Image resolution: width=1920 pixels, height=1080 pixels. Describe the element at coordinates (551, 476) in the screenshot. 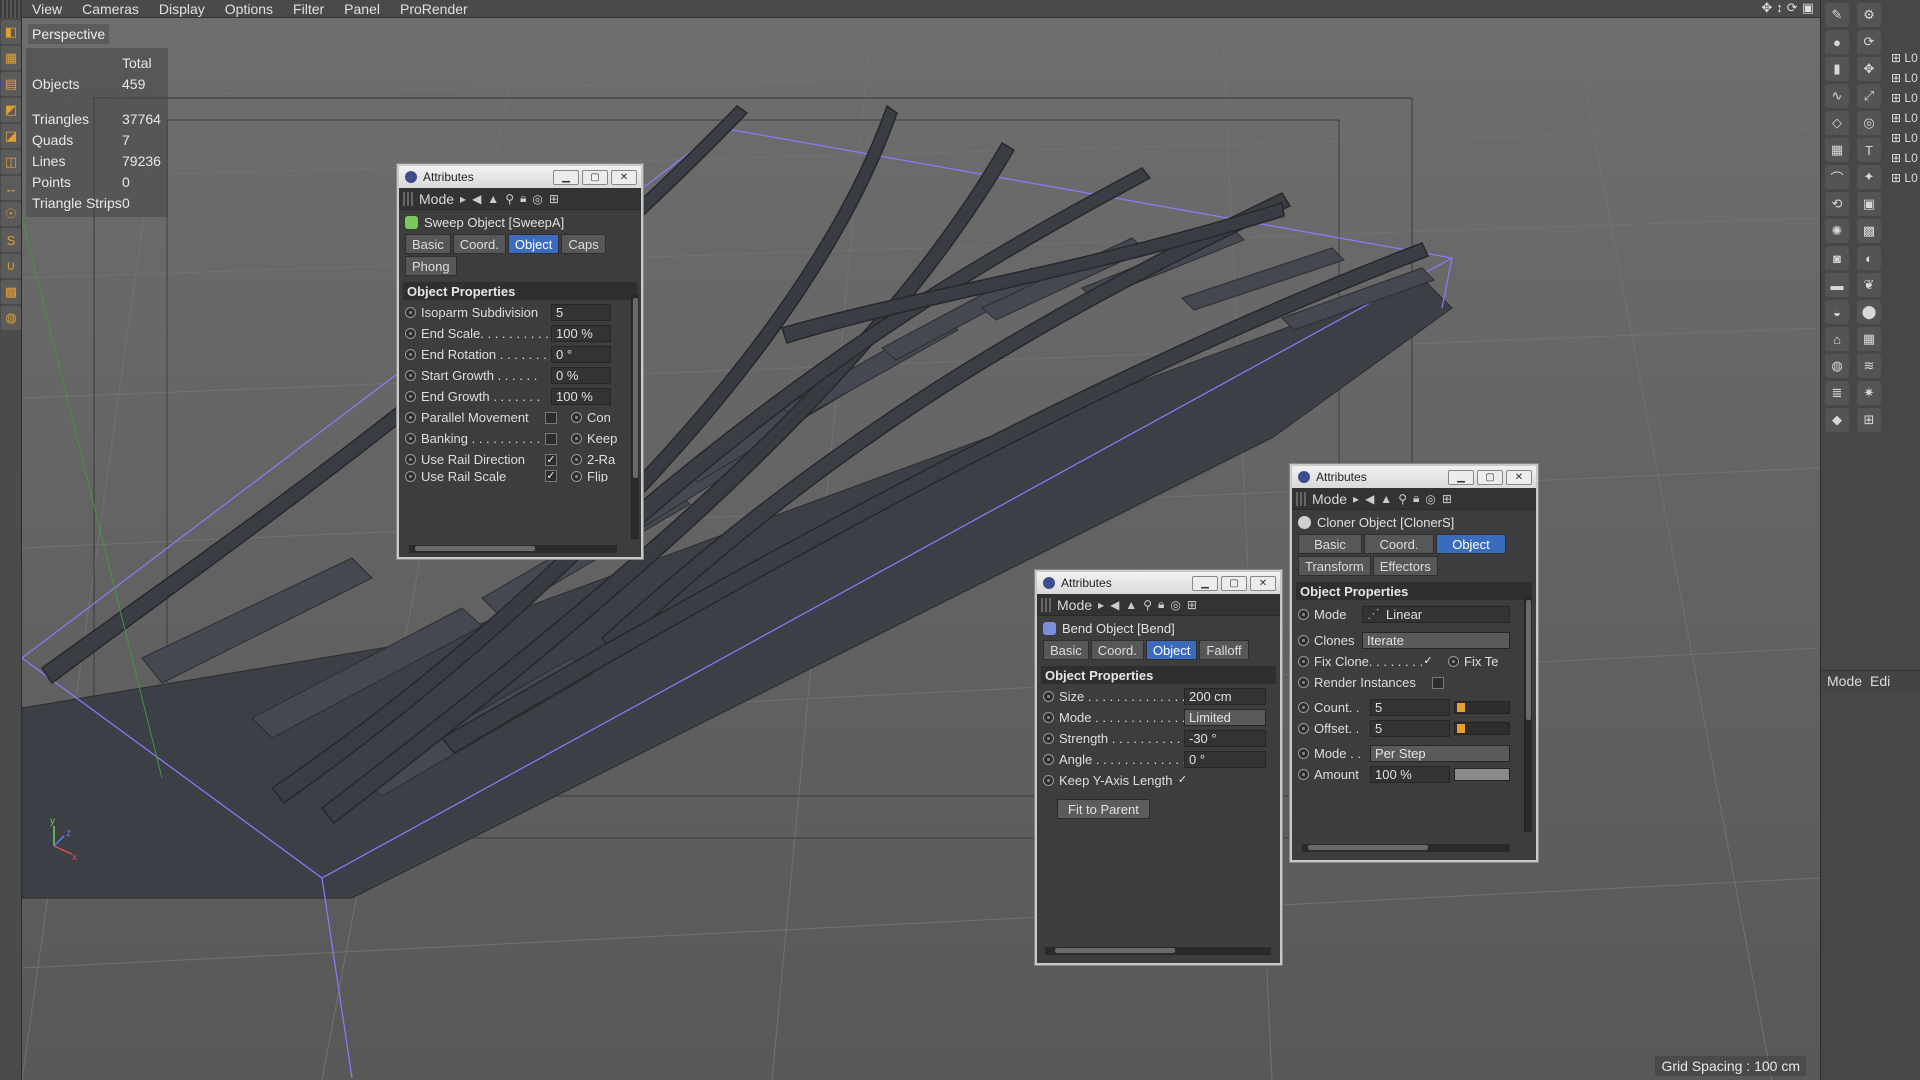

I see `rail-scale-checkbox: ✓` at that location.